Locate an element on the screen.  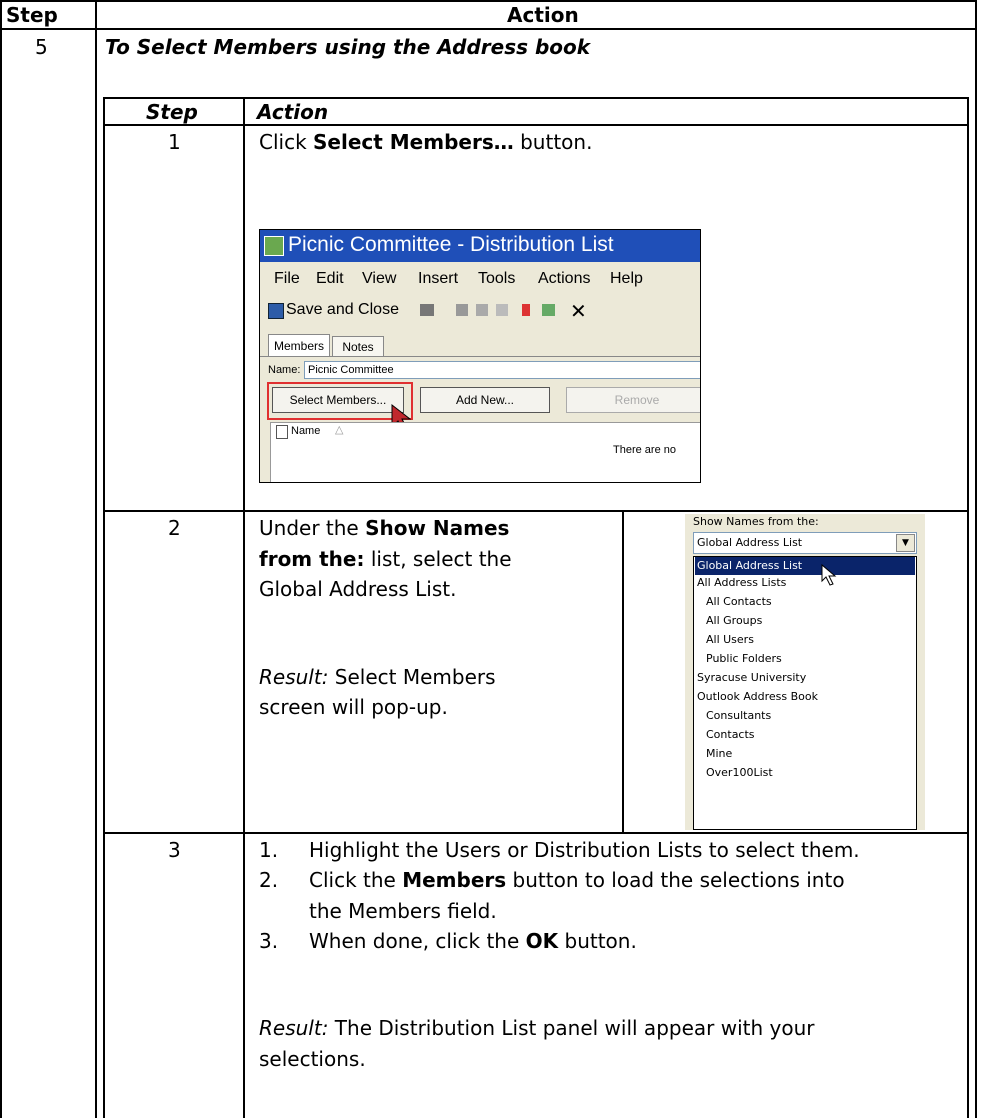
option-syracuse-university: Syracuse University is located at coordinates (751, 677).